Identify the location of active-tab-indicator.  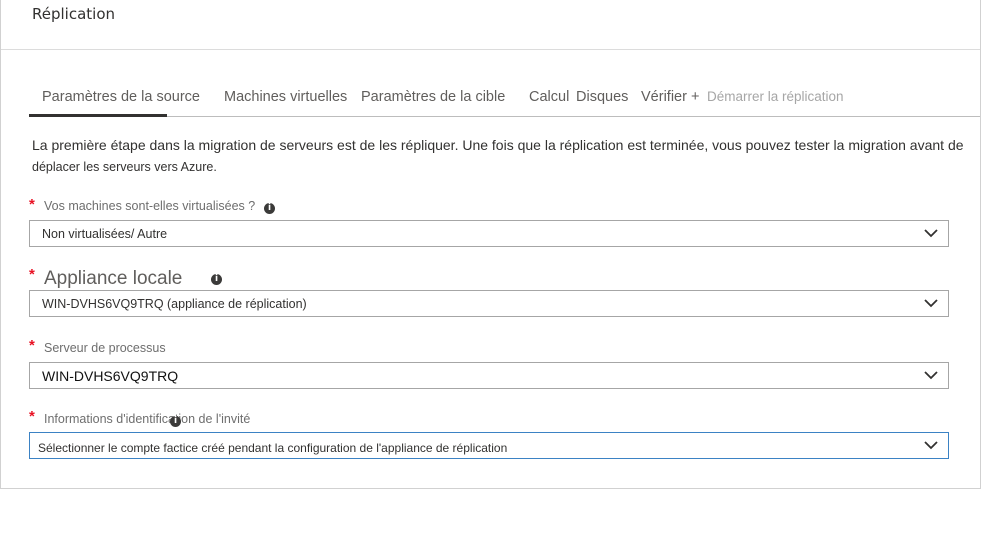
(98, 115).